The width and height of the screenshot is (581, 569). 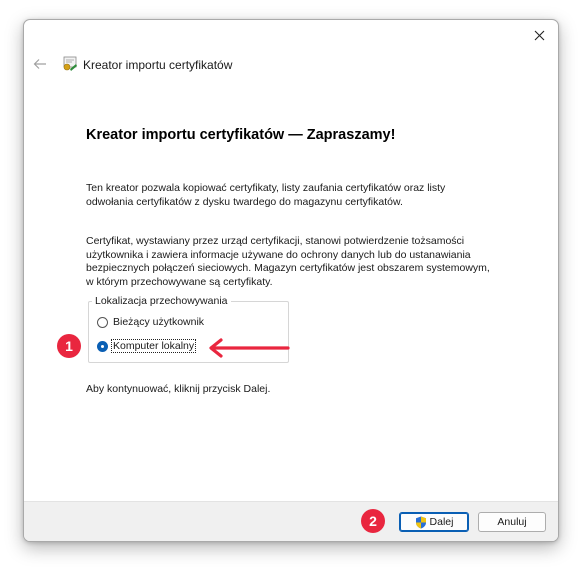 I want to click on arrow-left-icon, so click(x=39, y=64).